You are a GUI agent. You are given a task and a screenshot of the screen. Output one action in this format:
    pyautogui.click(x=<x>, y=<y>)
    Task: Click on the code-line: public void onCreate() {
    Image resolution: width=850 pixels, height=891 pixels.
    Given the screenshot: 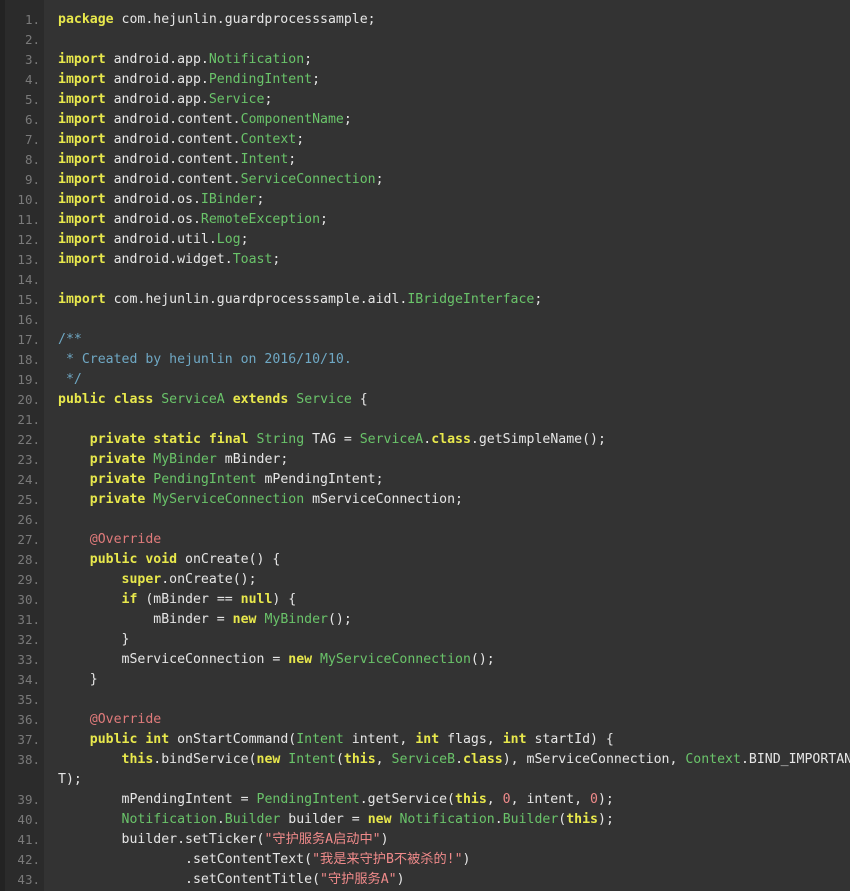 What is the action you would take?
    pyautogui.click(x=454, y=560)
    